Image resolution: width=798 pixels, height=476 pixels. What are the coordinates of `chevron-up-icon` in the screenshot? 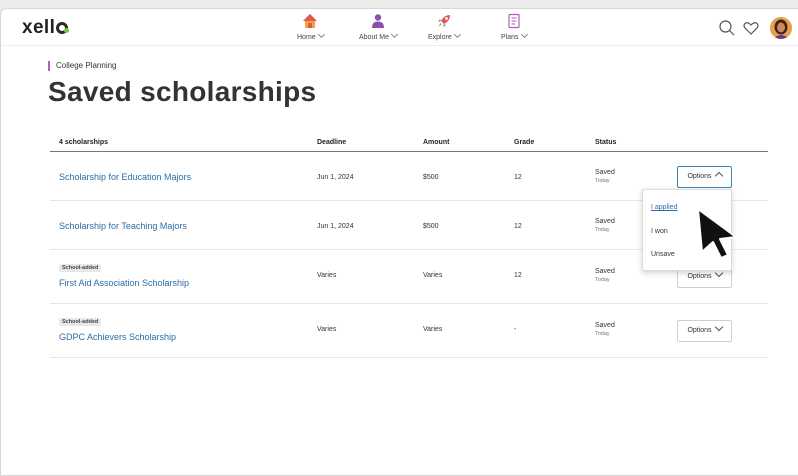 It's located at (718, 176).